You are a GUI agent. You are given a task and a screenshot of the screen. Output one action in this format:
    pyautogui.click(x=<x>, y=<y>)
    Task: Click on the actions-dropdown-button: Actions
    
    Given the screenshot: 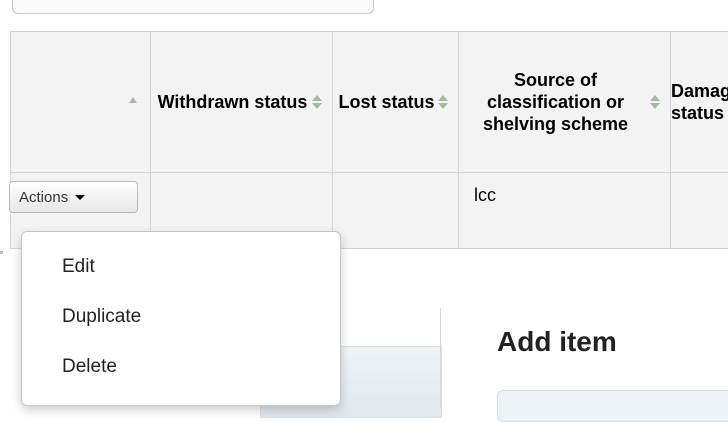 What is the action you would take?
    pyautogui.click(x=73, y=197)
    